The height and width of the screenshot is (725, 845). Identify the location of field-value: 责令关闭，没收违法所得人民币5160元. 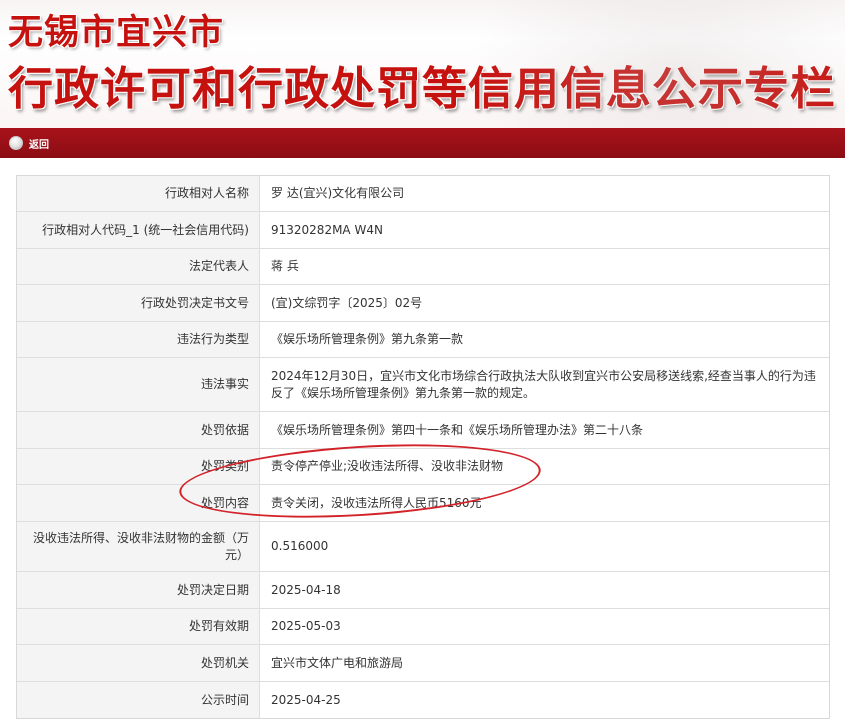
(544, 503).